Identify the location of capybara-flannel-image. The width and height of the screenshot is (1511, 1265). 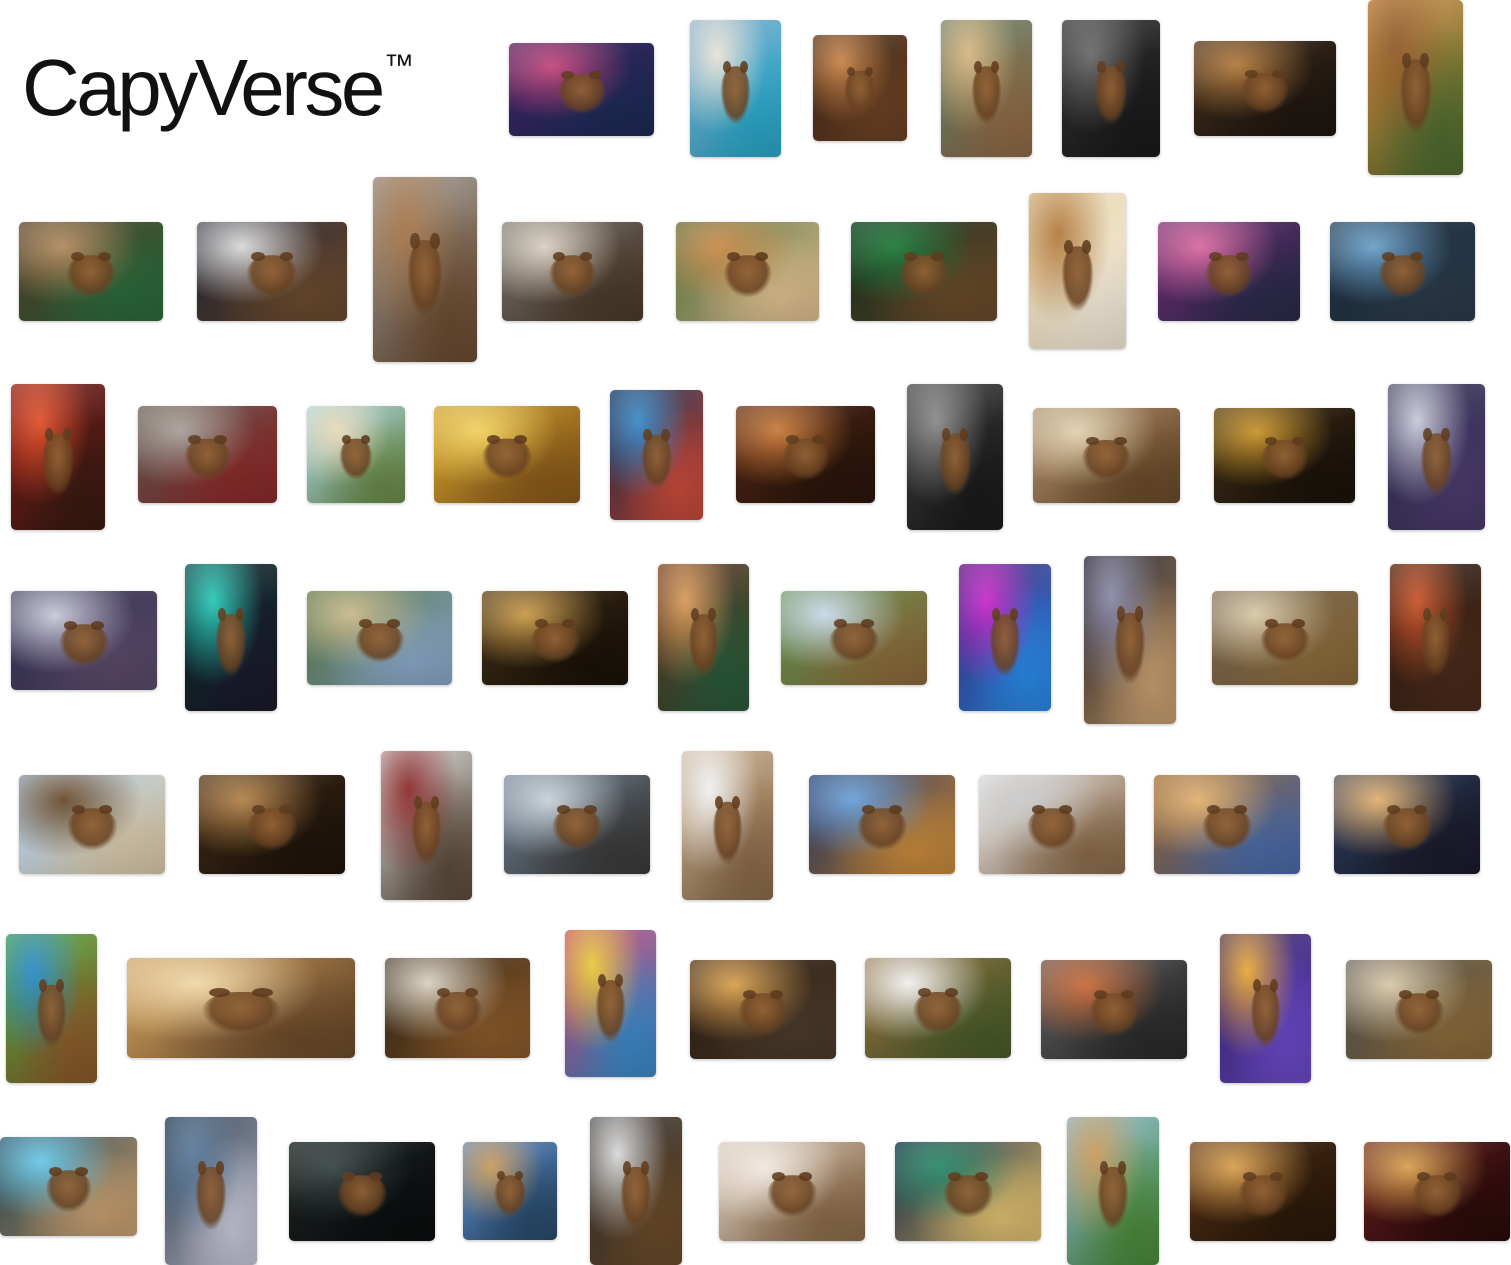
(426, 825).